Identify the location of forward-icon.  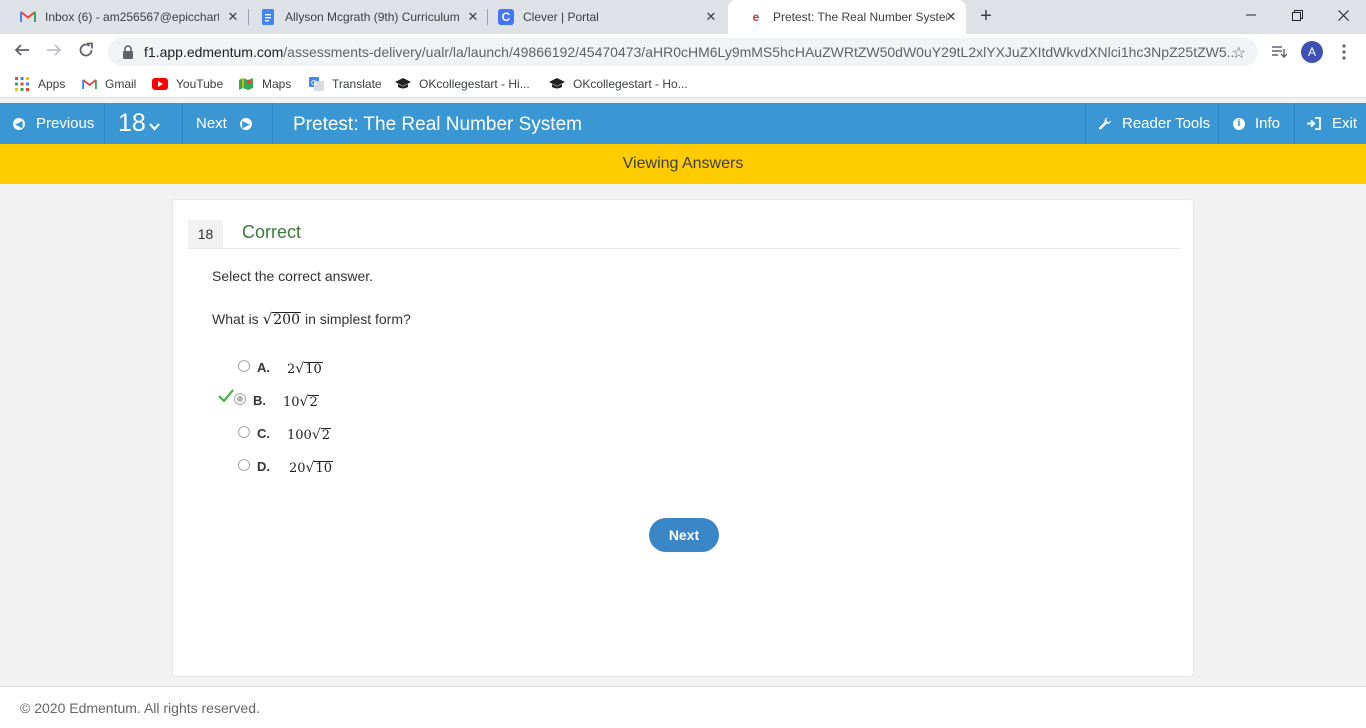
(54, 52).